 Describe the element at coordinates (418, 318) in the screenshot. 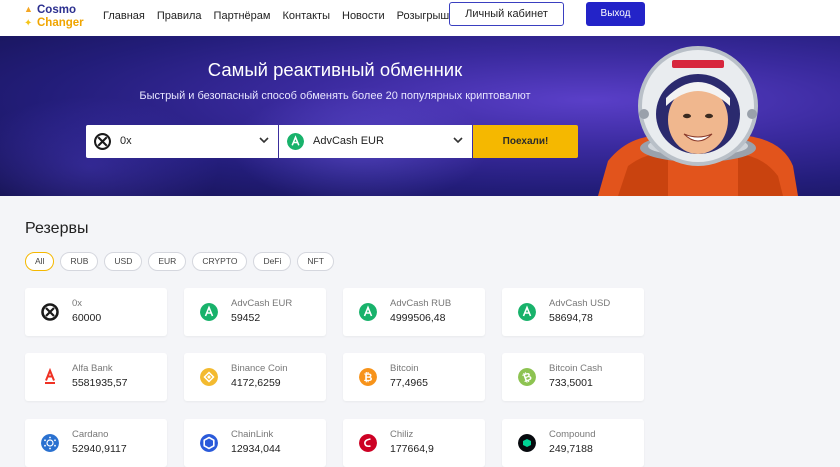

I see `reserve-value: 4999506,48` at that location.